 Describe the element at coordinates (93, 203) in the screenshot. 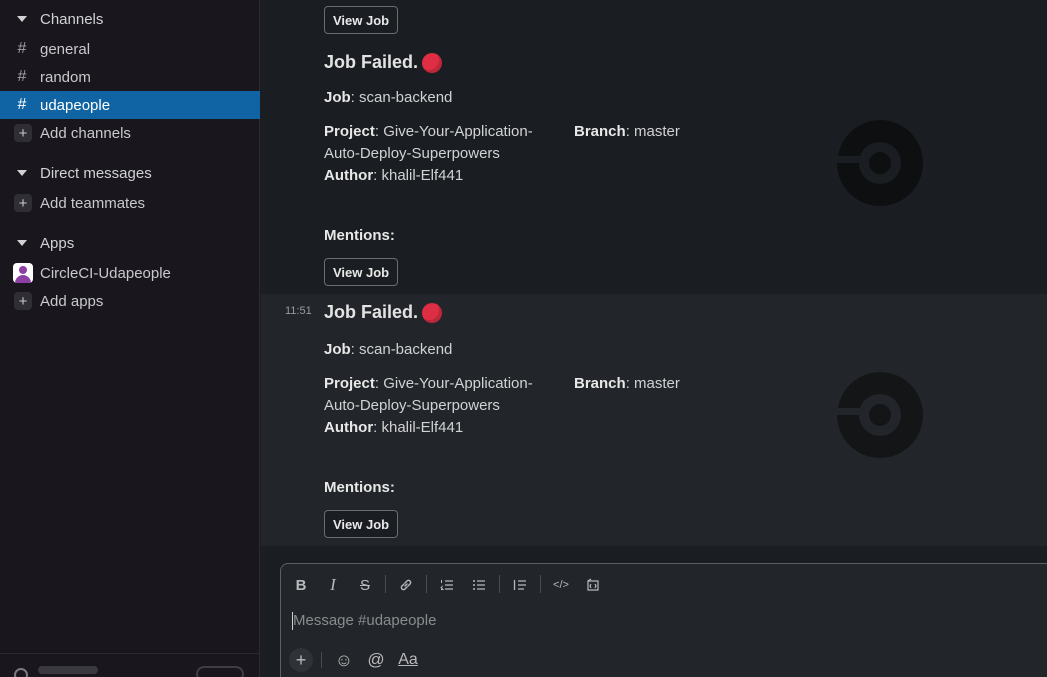

I see `add-teammates-label: Add teammates` at that location.